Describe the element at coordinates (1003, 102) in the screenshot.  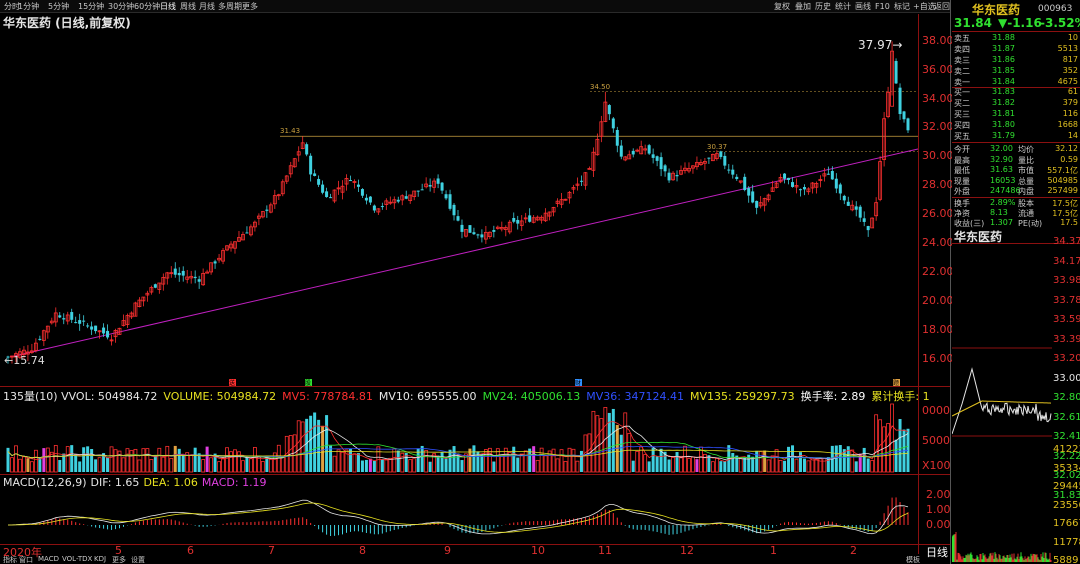
I see `row-price: 31.82` at that location.